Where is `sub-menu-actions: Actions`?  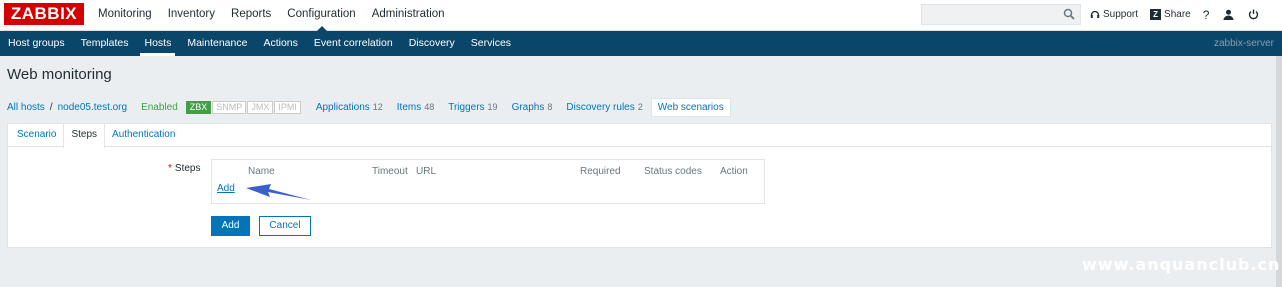 sub-menu-actions: Actions is located at coordinates (280, 43).